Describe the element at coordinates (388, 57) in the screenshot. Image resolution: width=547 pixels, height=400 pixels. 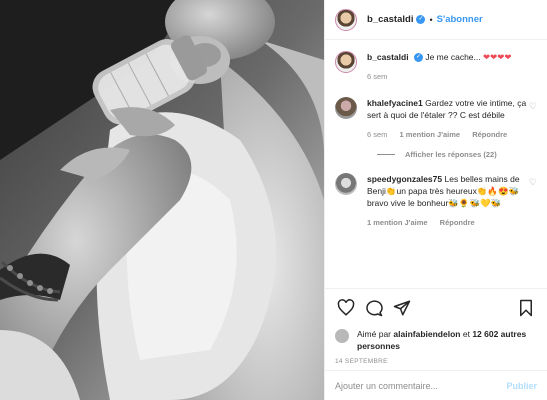
I see `caption-username: b_castaldi` at that location.